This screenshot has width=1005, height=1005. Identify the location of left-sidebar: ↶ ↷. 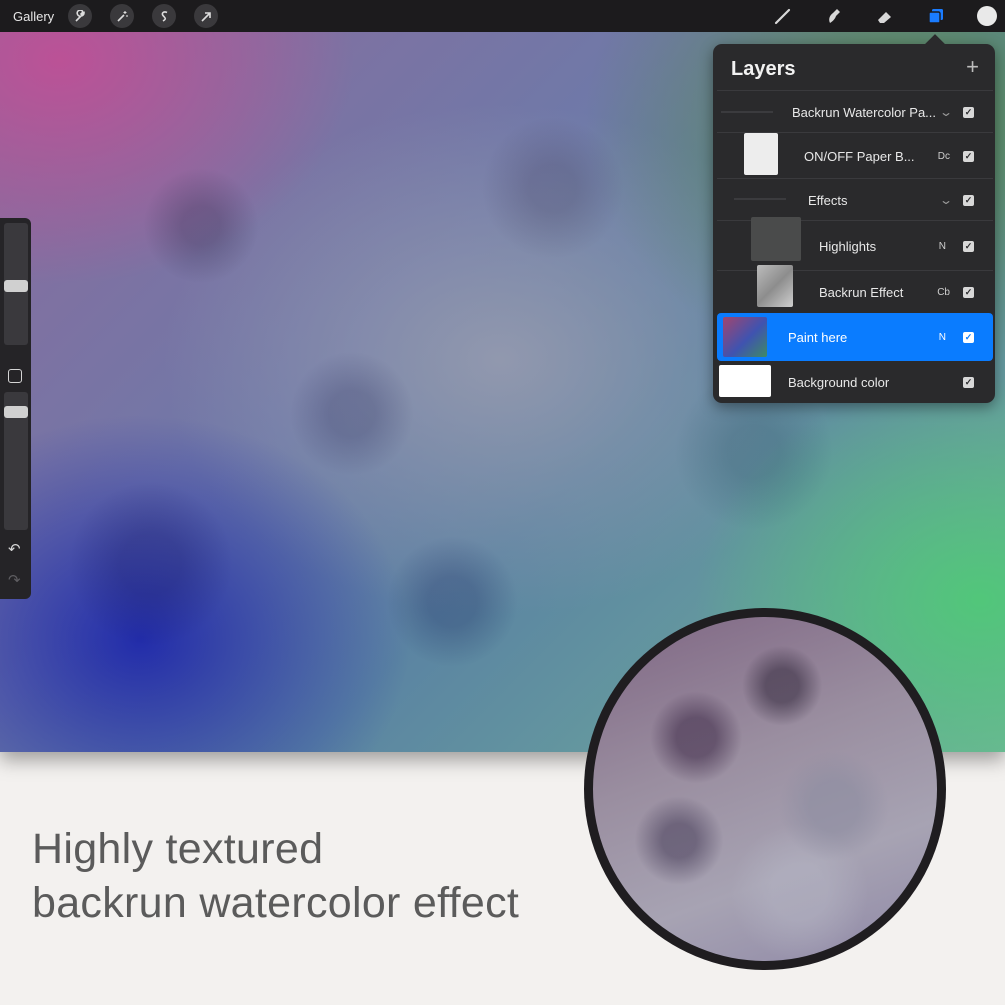
(15, 408).